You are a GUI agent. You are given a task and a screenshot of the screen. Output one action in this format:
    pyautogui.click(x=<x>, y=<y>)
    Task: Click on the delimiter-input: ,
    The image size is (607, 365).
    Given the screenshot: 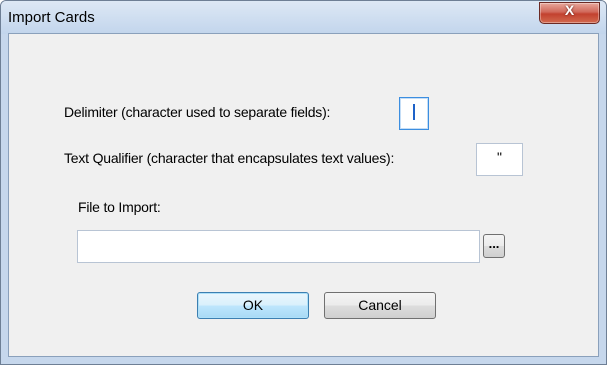 What is the action you would take?
    pyautogui.click(x=414, y=113)
    